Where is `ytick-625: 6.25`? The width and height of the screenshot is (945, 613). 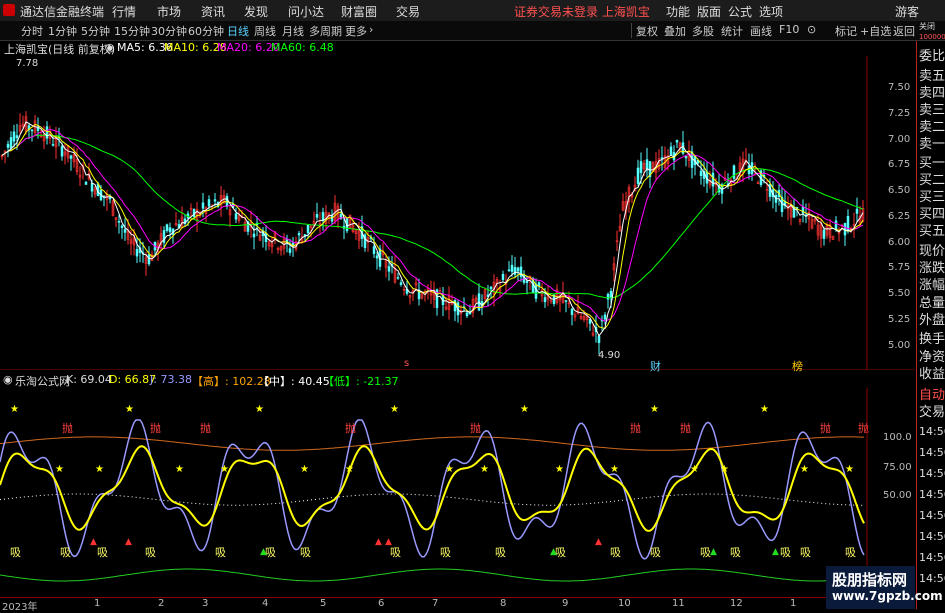
ytick-625: 6.25 is located at coordinates (899, 216).